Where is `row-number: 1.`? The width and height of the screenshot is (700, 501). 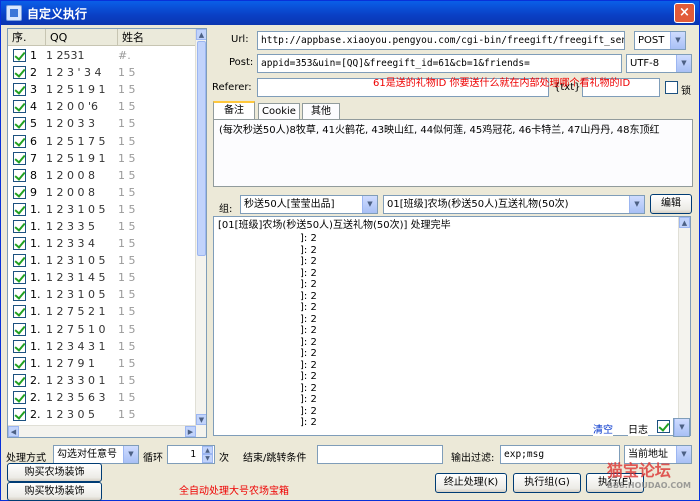 row-number: 1. is located at coordinates (35, 346).